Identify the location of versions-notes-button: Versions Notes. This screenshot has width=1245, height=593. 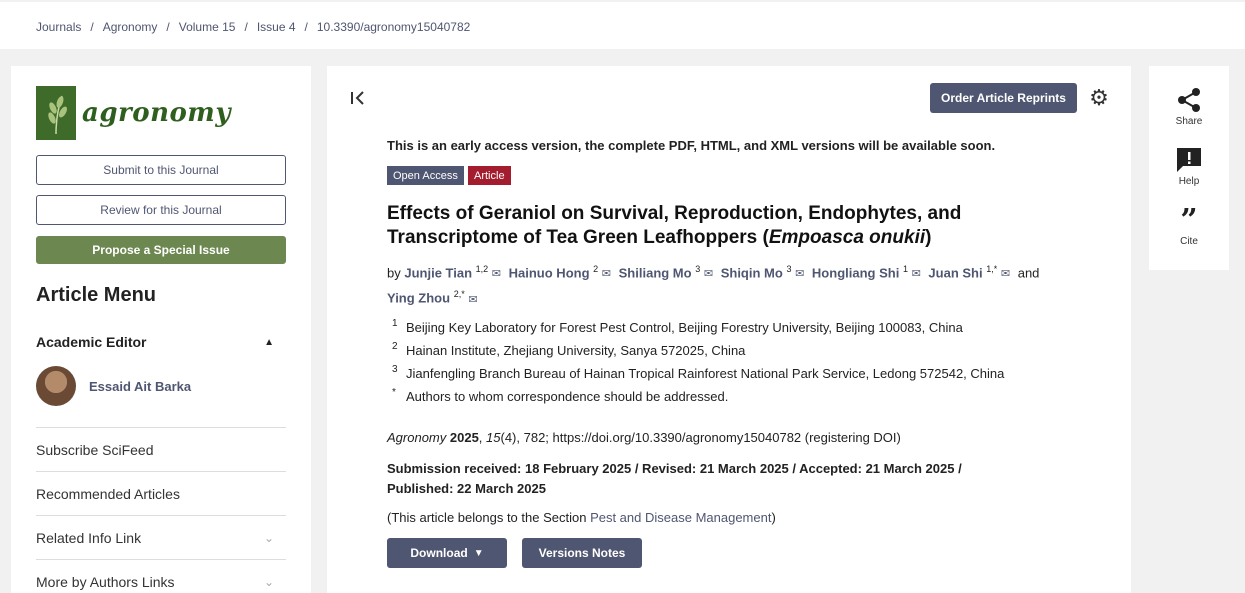
(582, 553).